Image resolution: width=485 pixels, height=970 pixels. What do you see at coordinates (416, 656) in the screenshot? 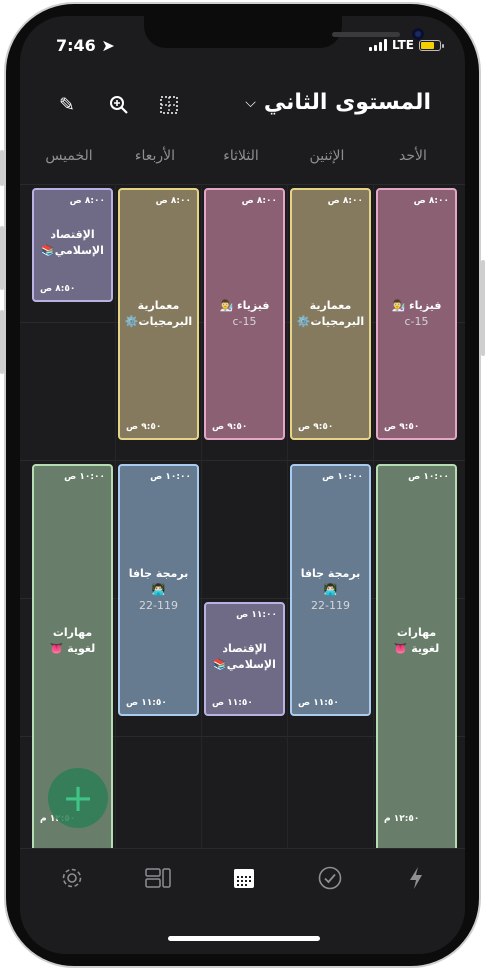
I see `class-block: ١٠:٠٠ ص مهارات لغوية 👅 ١٢:٥٠ م` at bounding box center [416, 656].